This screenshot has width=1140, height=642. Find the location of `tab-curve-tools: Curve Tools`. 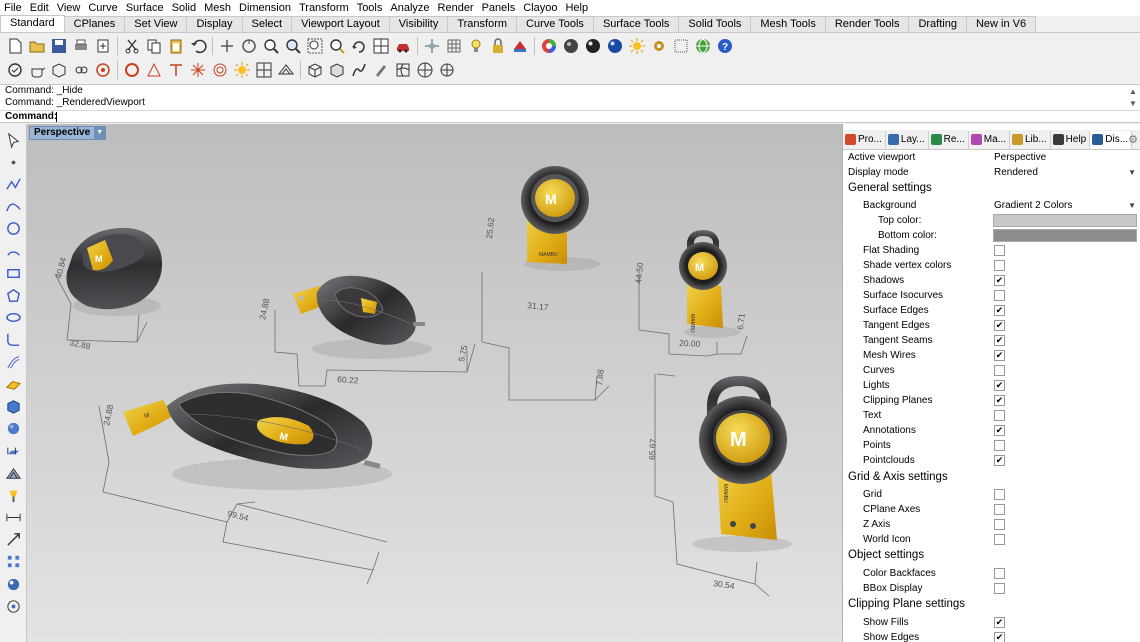

tab-curve-tools: Curve Tools is located at coordinates (555, 24).